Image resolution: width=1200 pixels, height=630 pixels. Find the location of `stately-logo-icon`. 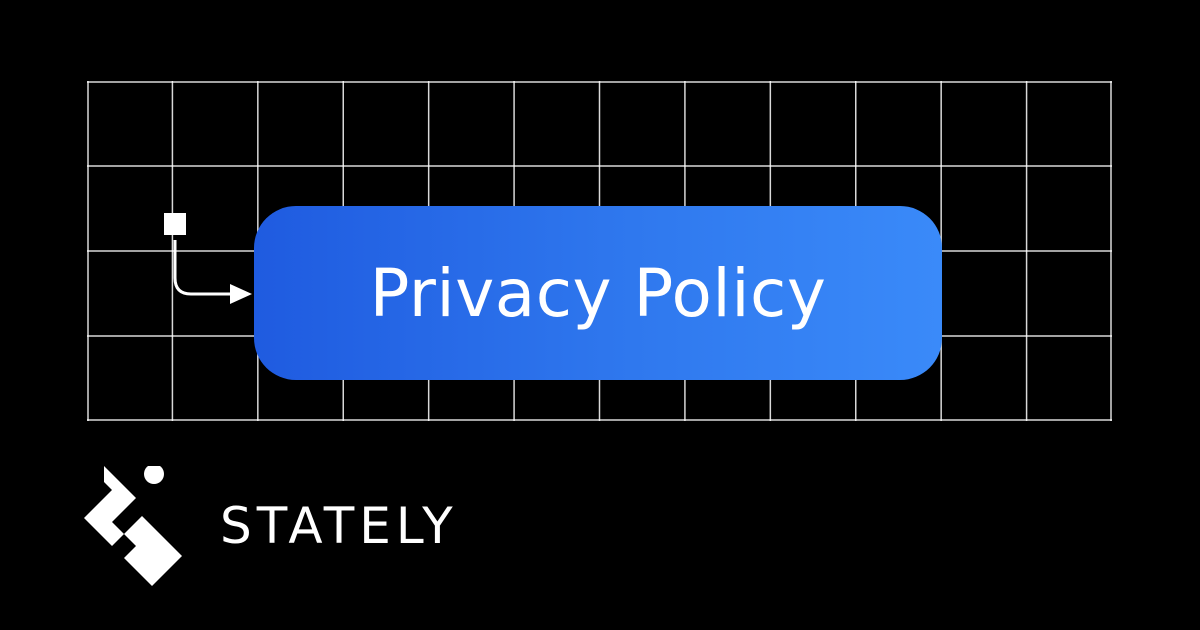

stately-logo-icon is located at coordinates (133, 526).